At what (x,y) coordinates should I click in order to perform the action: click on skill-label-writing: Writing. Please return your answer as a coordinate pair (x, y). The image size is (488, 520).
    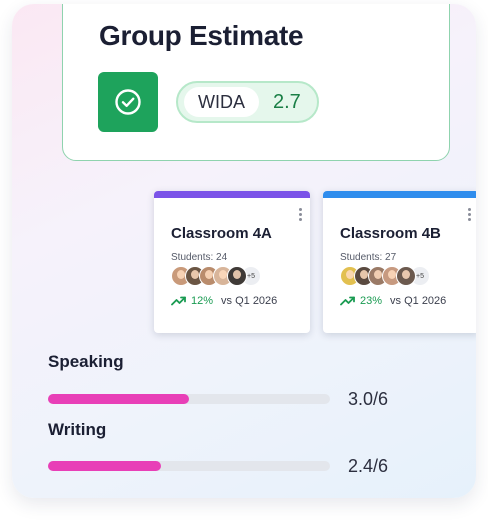
    Looking at the image, I should click on (77, 429).